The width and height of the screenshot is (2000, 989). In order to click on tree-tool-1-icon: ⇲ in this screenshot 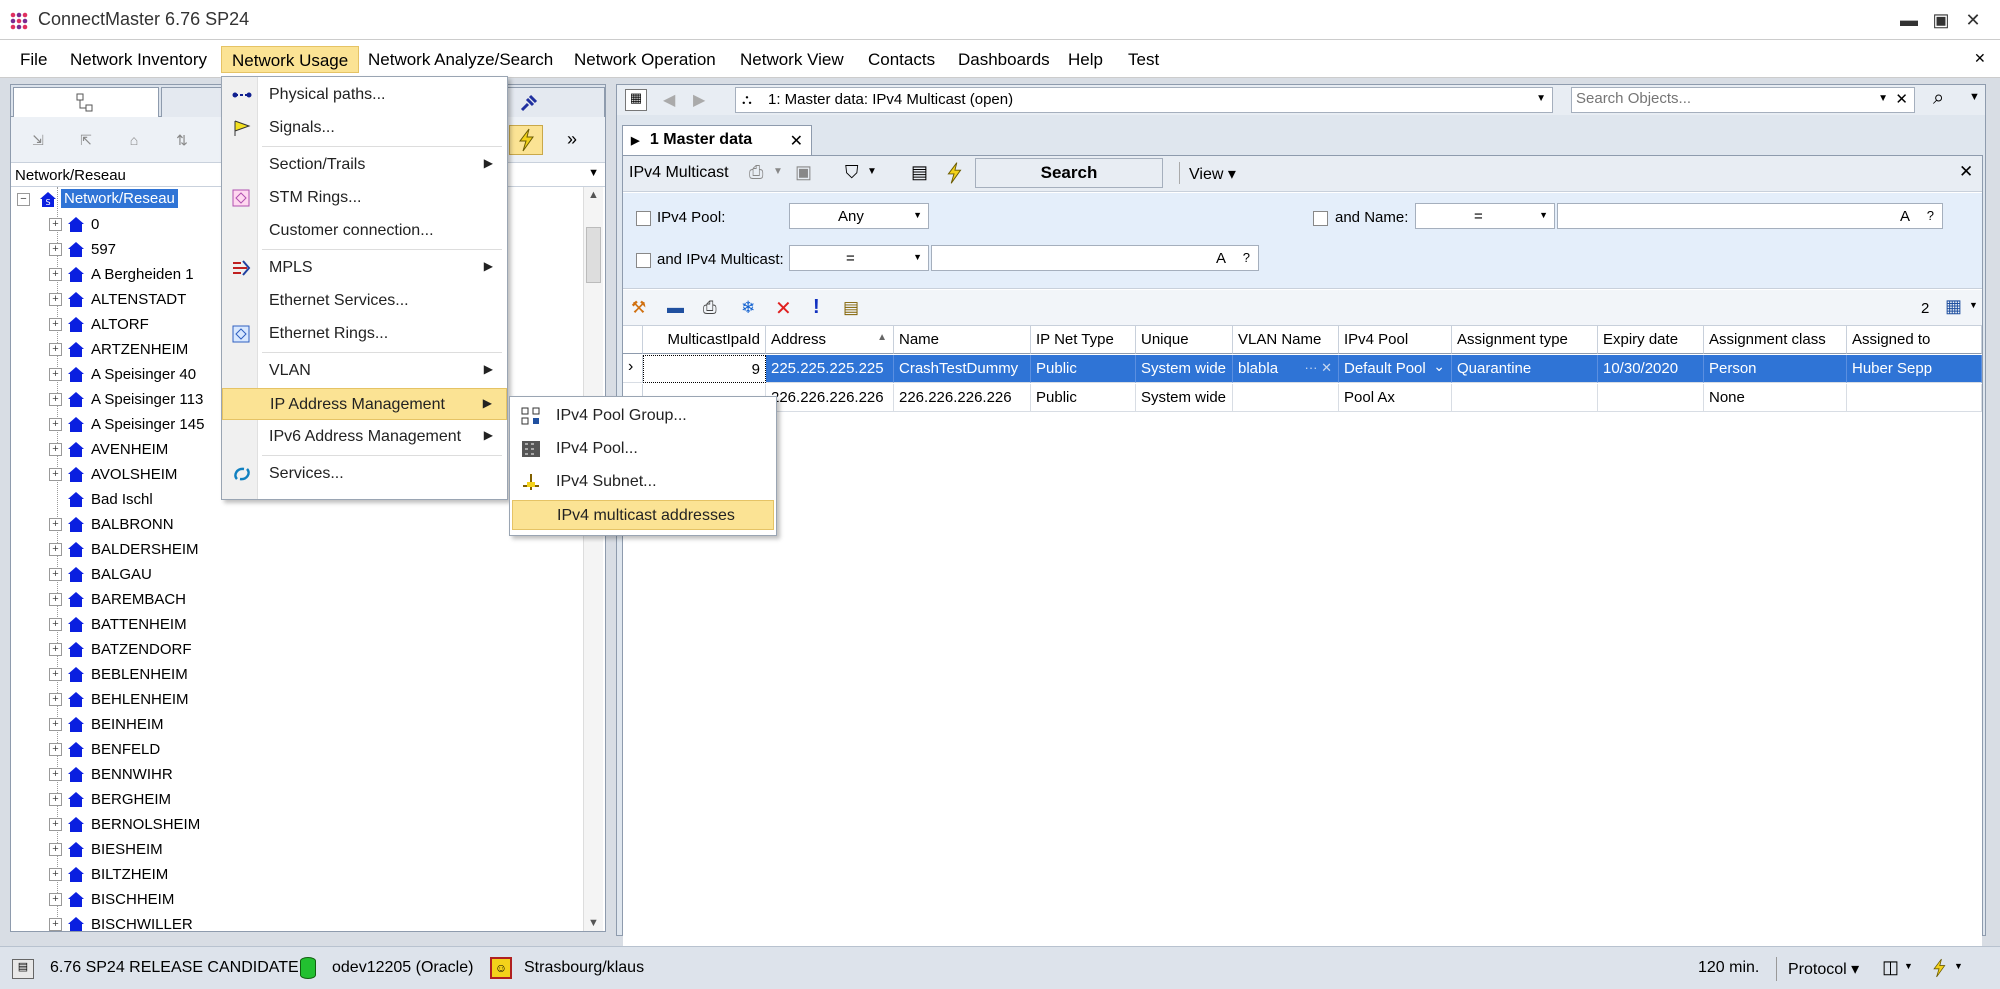, I will do `click(38, 140)`.